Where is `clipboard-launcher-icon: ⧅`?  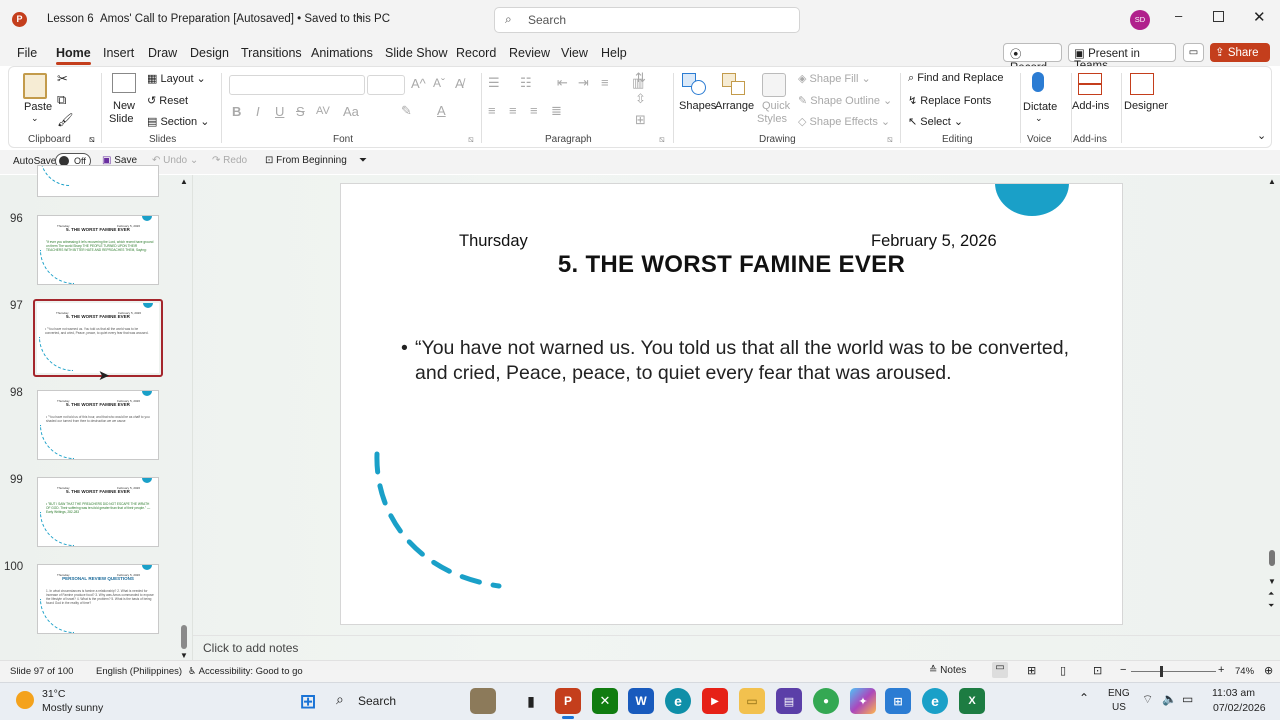
clipboard-launcher-icon: ⧅ is located at coordinates (92, 139).